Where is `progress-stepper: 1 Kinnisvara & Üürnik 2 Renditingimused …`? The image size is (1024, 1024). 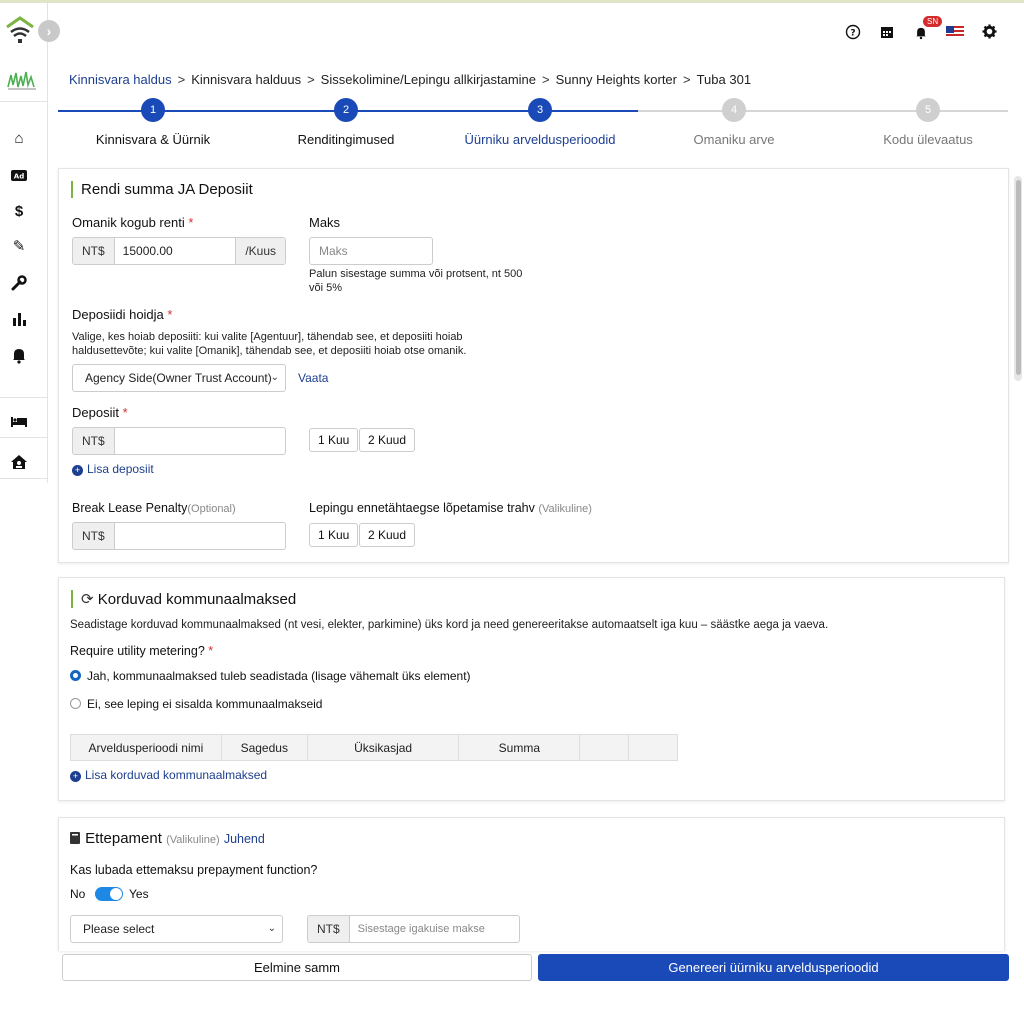
progress-stepper: 1 Kinnisvara & Üürnik 2 Renditingimused … is located at coordinates (533, 126).